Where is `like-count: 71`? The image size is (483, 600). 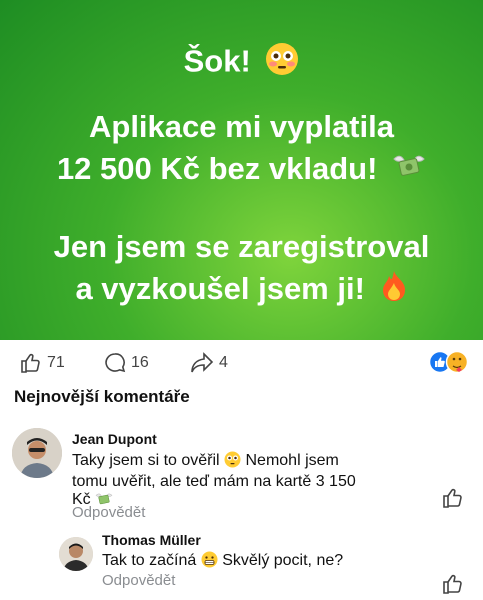
like-count: 71 is located at coordinates (56, 362).